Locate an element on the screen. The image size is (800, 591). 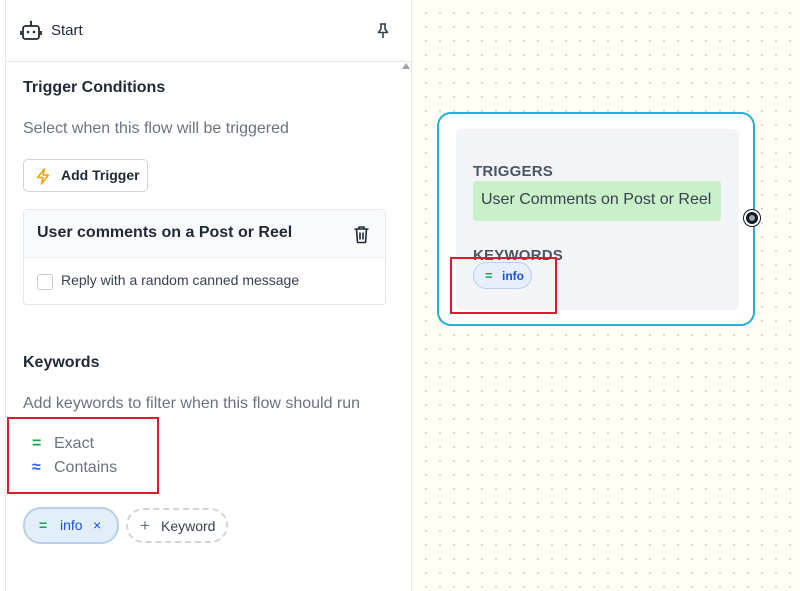
keyword-chip: = info × is located at coordinates (71, 525).